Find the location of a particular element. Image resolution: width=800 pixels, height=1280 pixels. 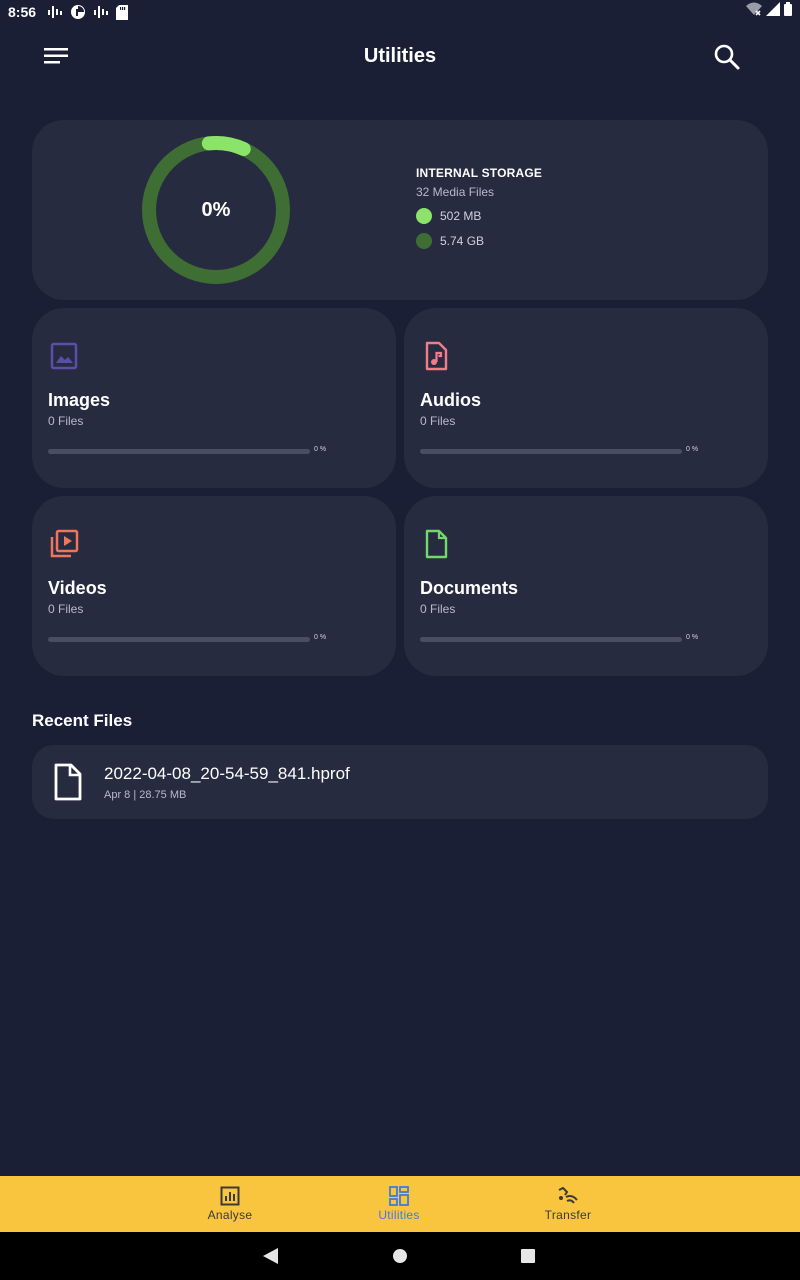

menu-icon is located at coordinates (56, 56).